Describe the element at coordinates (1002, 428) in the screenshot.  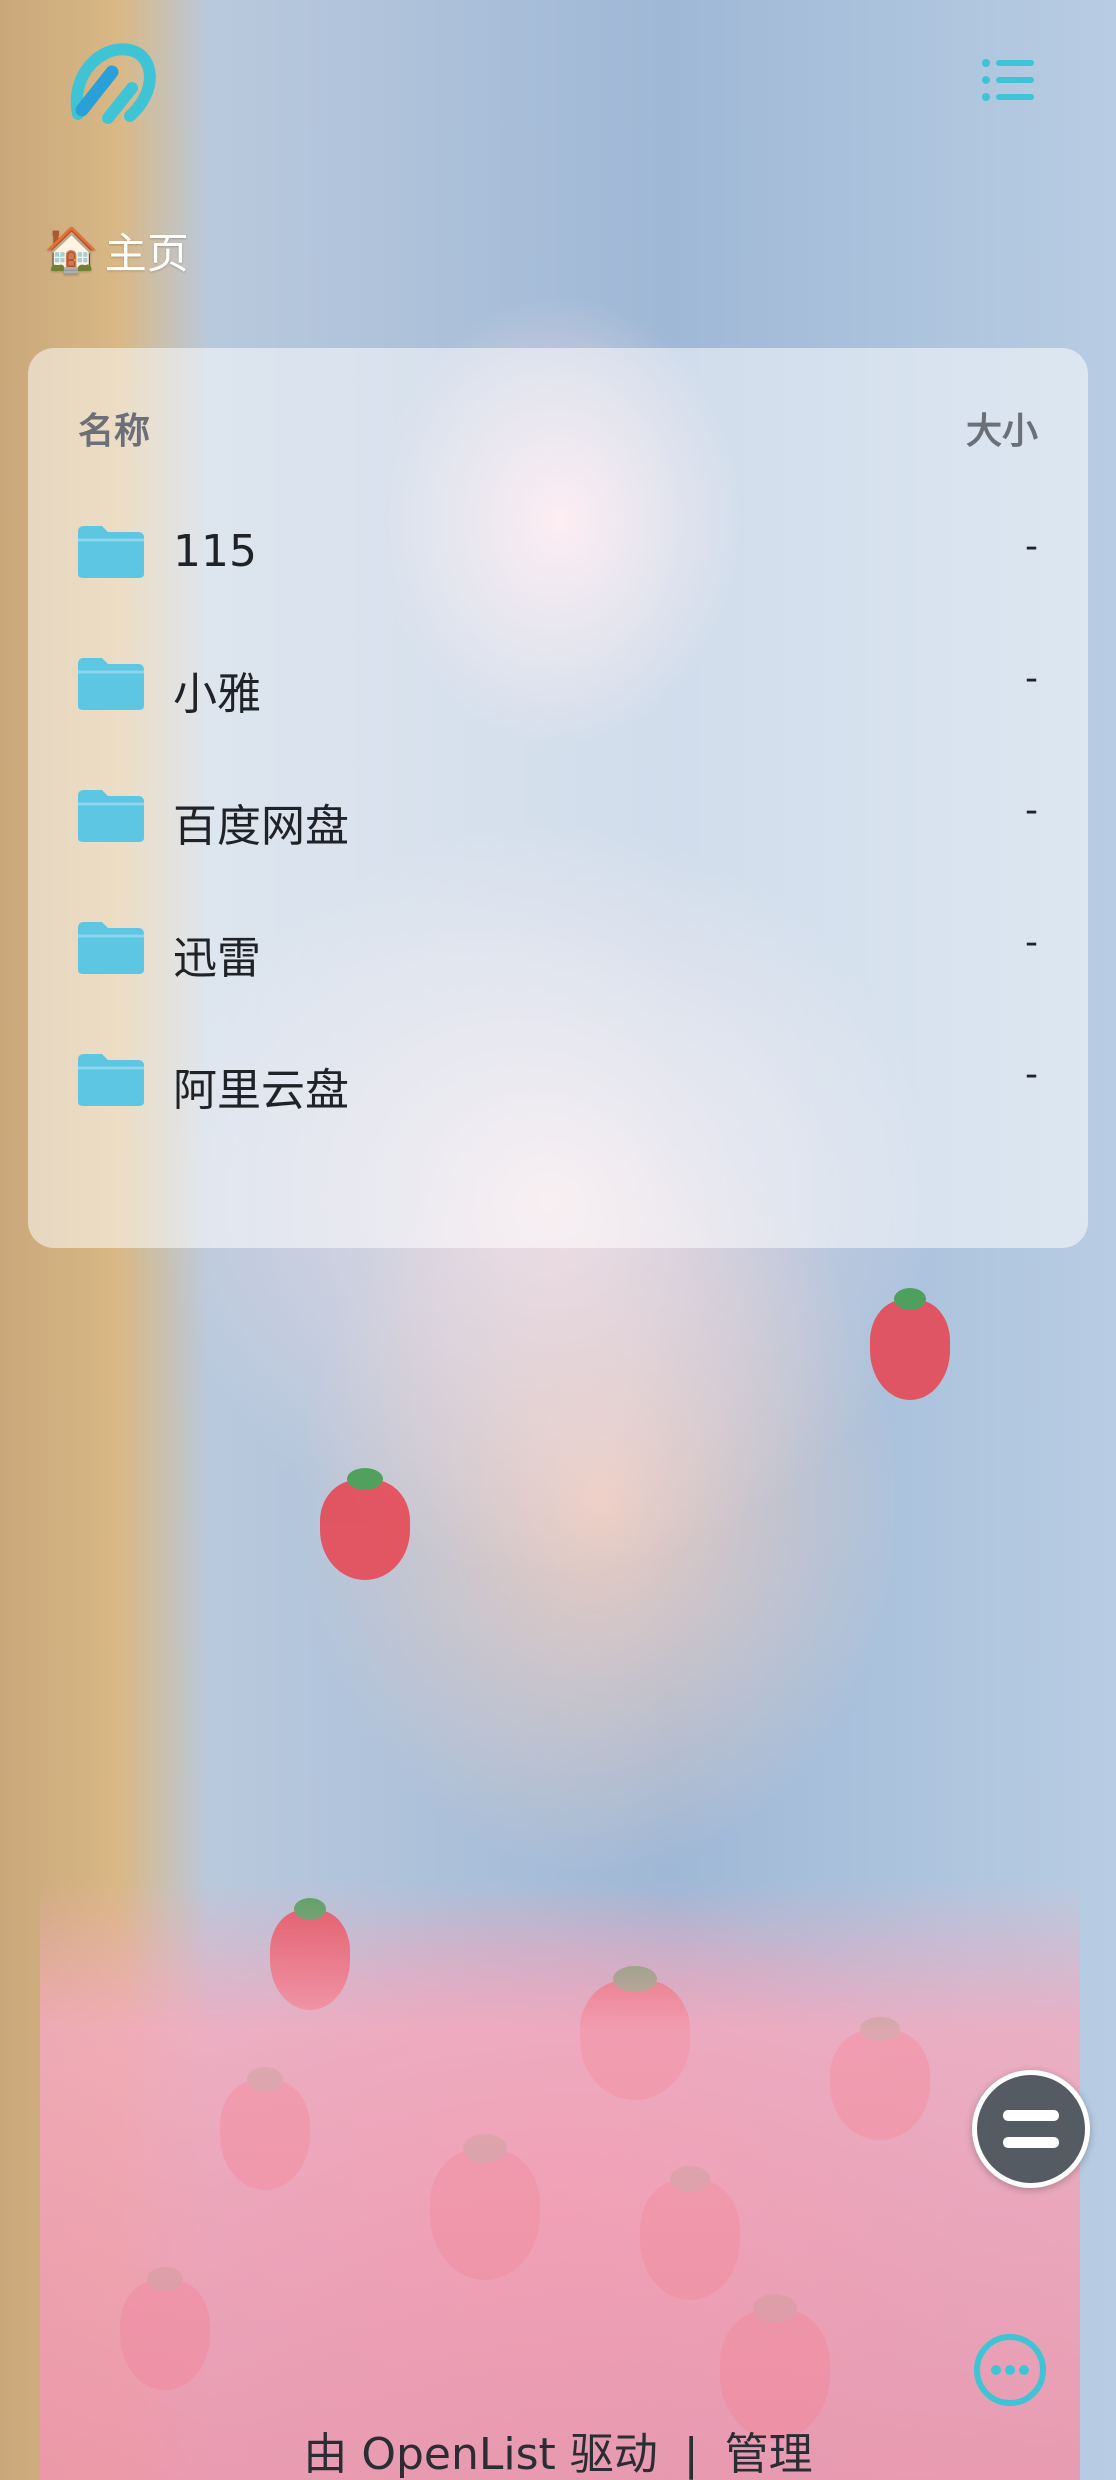
I see `column-header-size: 大小` at that location.